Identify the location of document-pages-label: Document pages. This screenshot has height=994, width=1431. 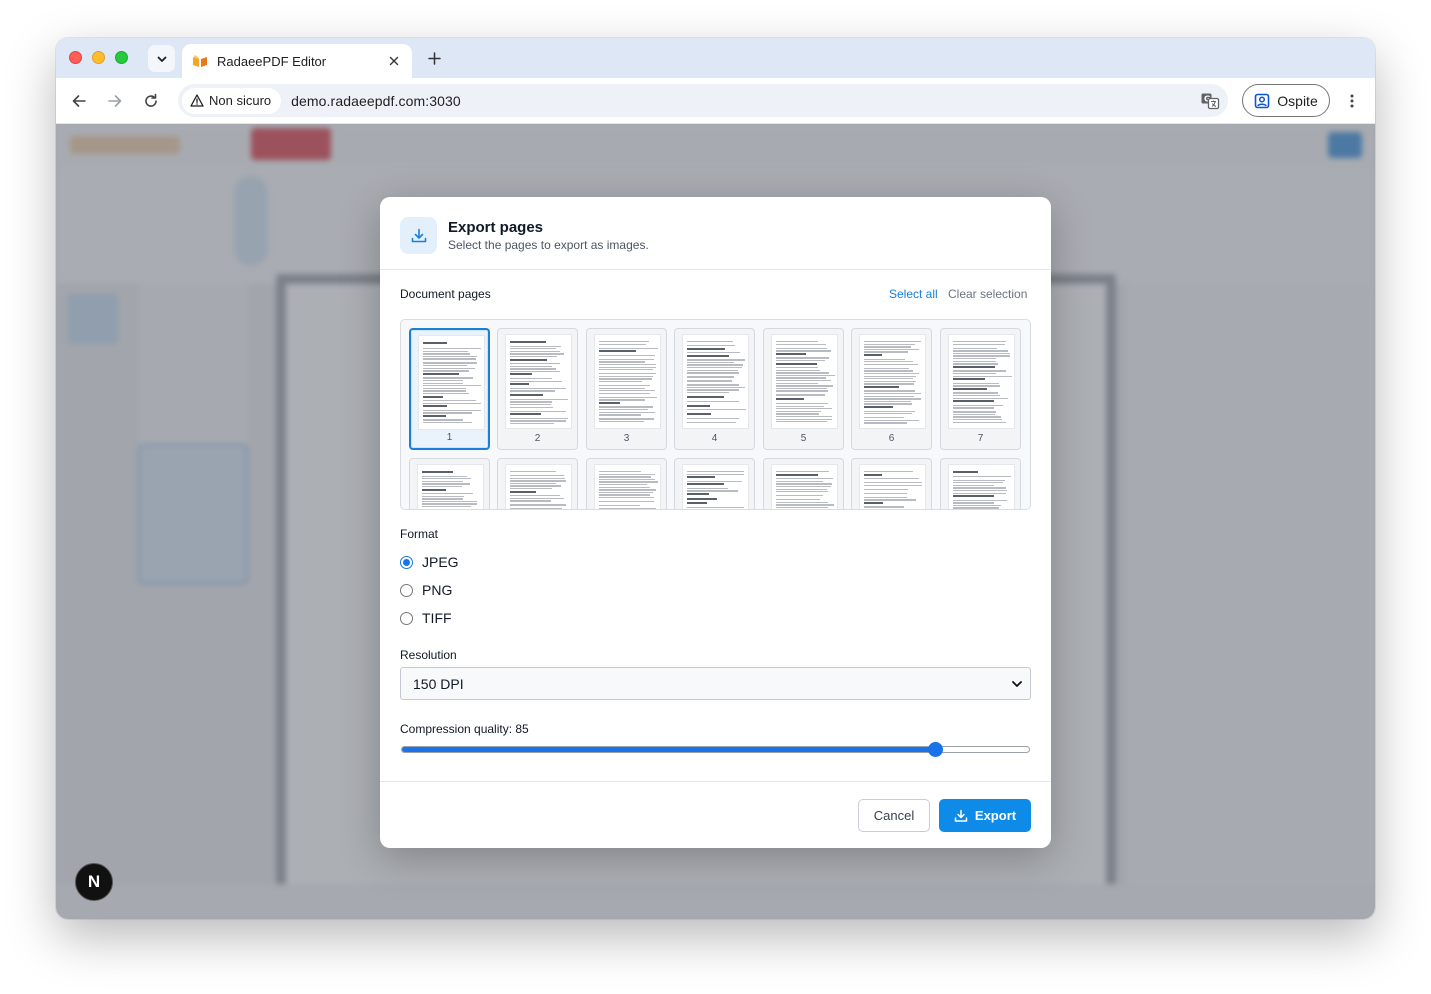
(445, 294).